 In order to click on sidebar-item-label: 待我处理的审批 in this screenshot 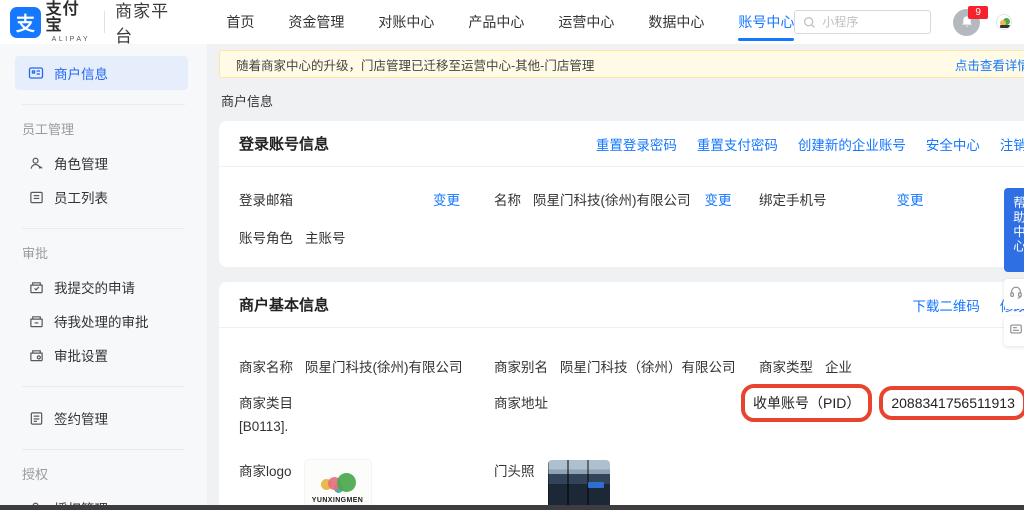, I will do `click(101, 322)`.